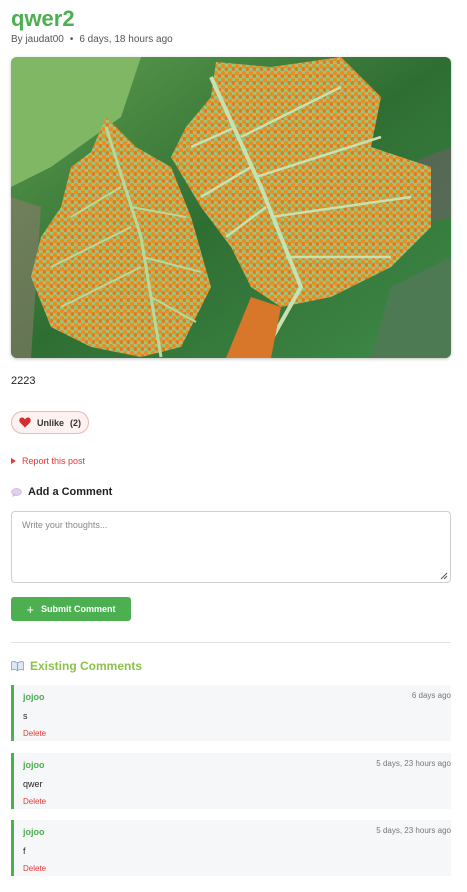 Image resolution: width=467 pixels, height=892 pixels. I want to click on post-meta: By jaudat00 • 6 days, 18 hours ago, so click(92, 39).